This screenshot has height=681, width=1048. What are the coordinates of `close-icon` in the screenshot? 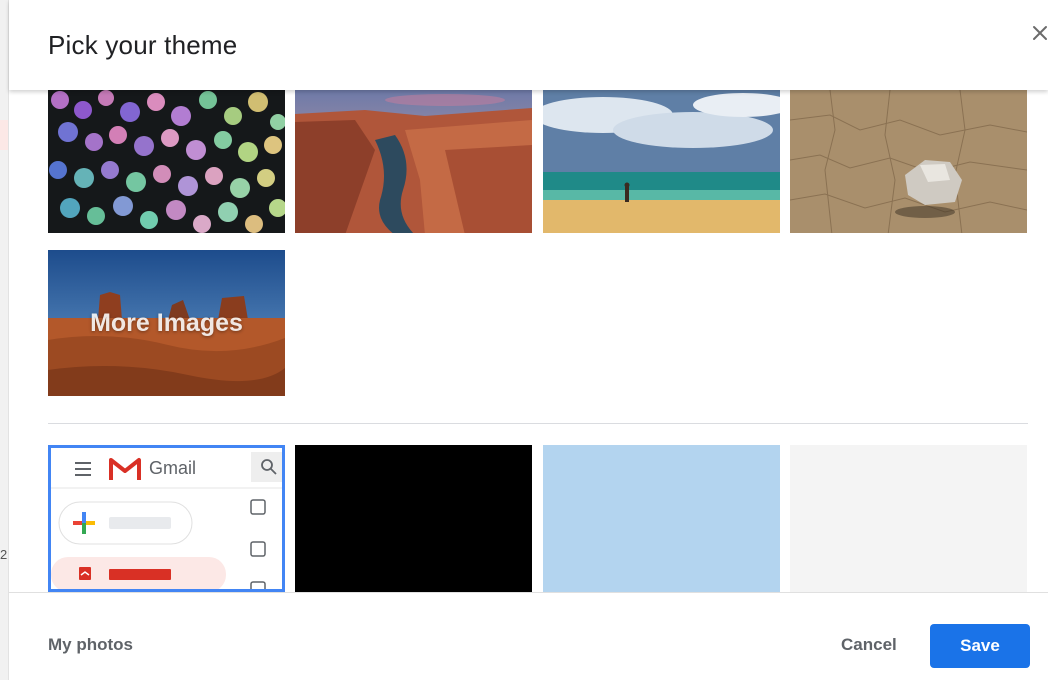 It's located at (1036, 33).